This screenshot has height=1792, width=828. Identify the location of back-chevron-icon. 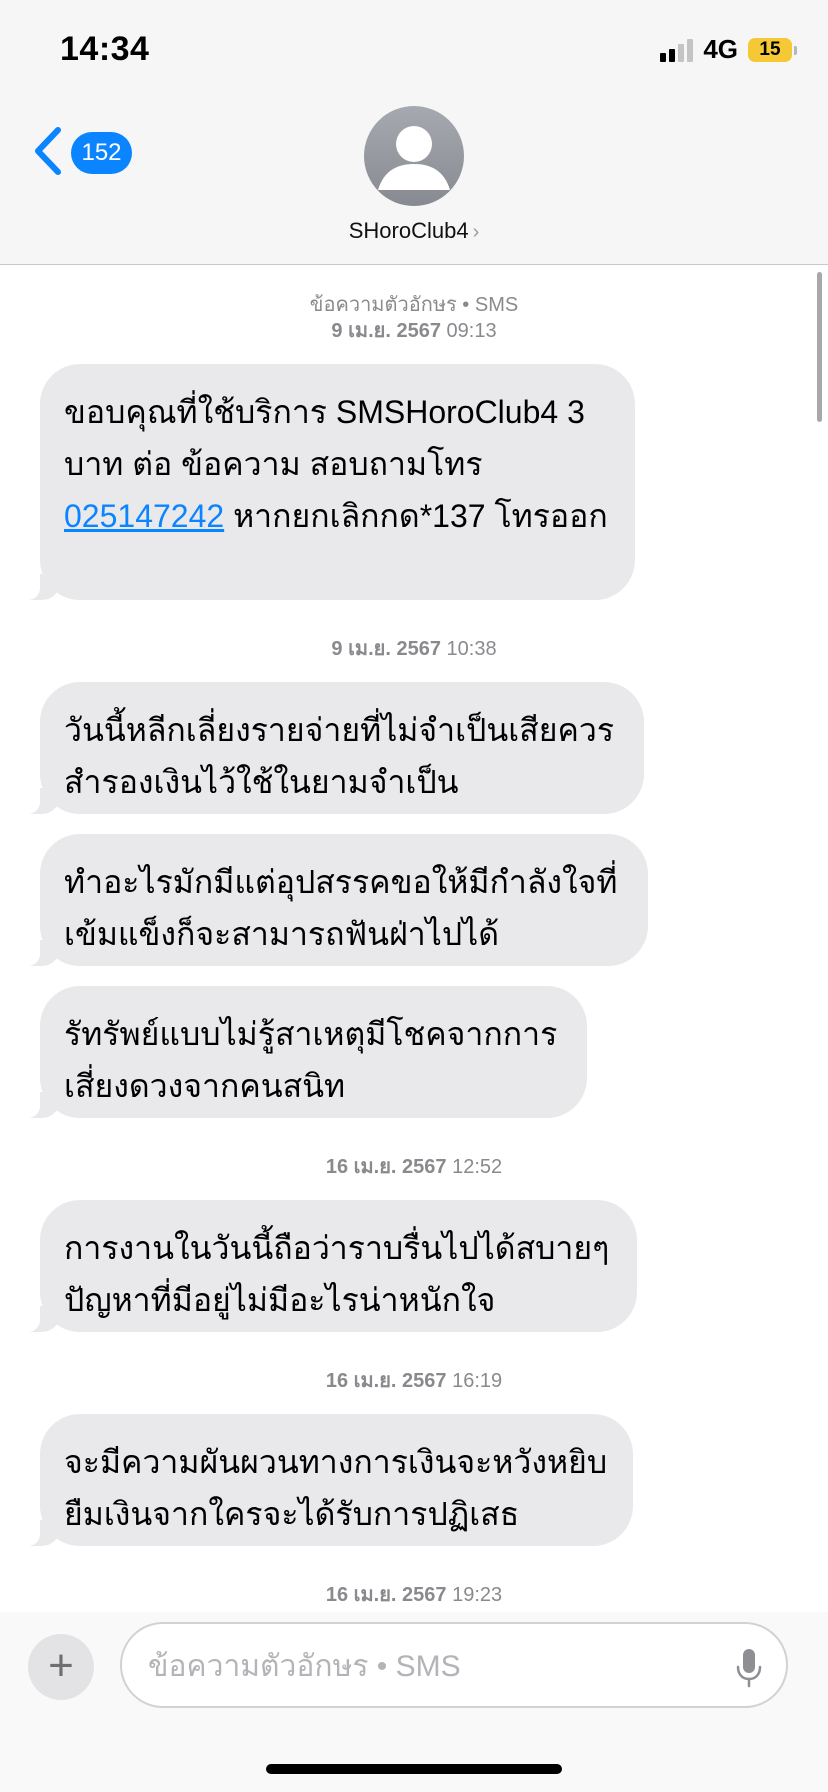
(50, 151).